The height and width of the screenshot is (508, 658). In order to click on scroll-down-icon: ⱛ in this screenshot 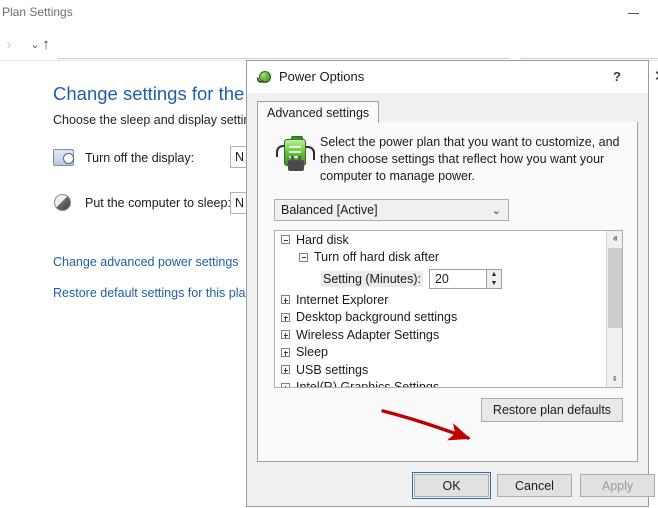, I will do `click(614, 379)`.